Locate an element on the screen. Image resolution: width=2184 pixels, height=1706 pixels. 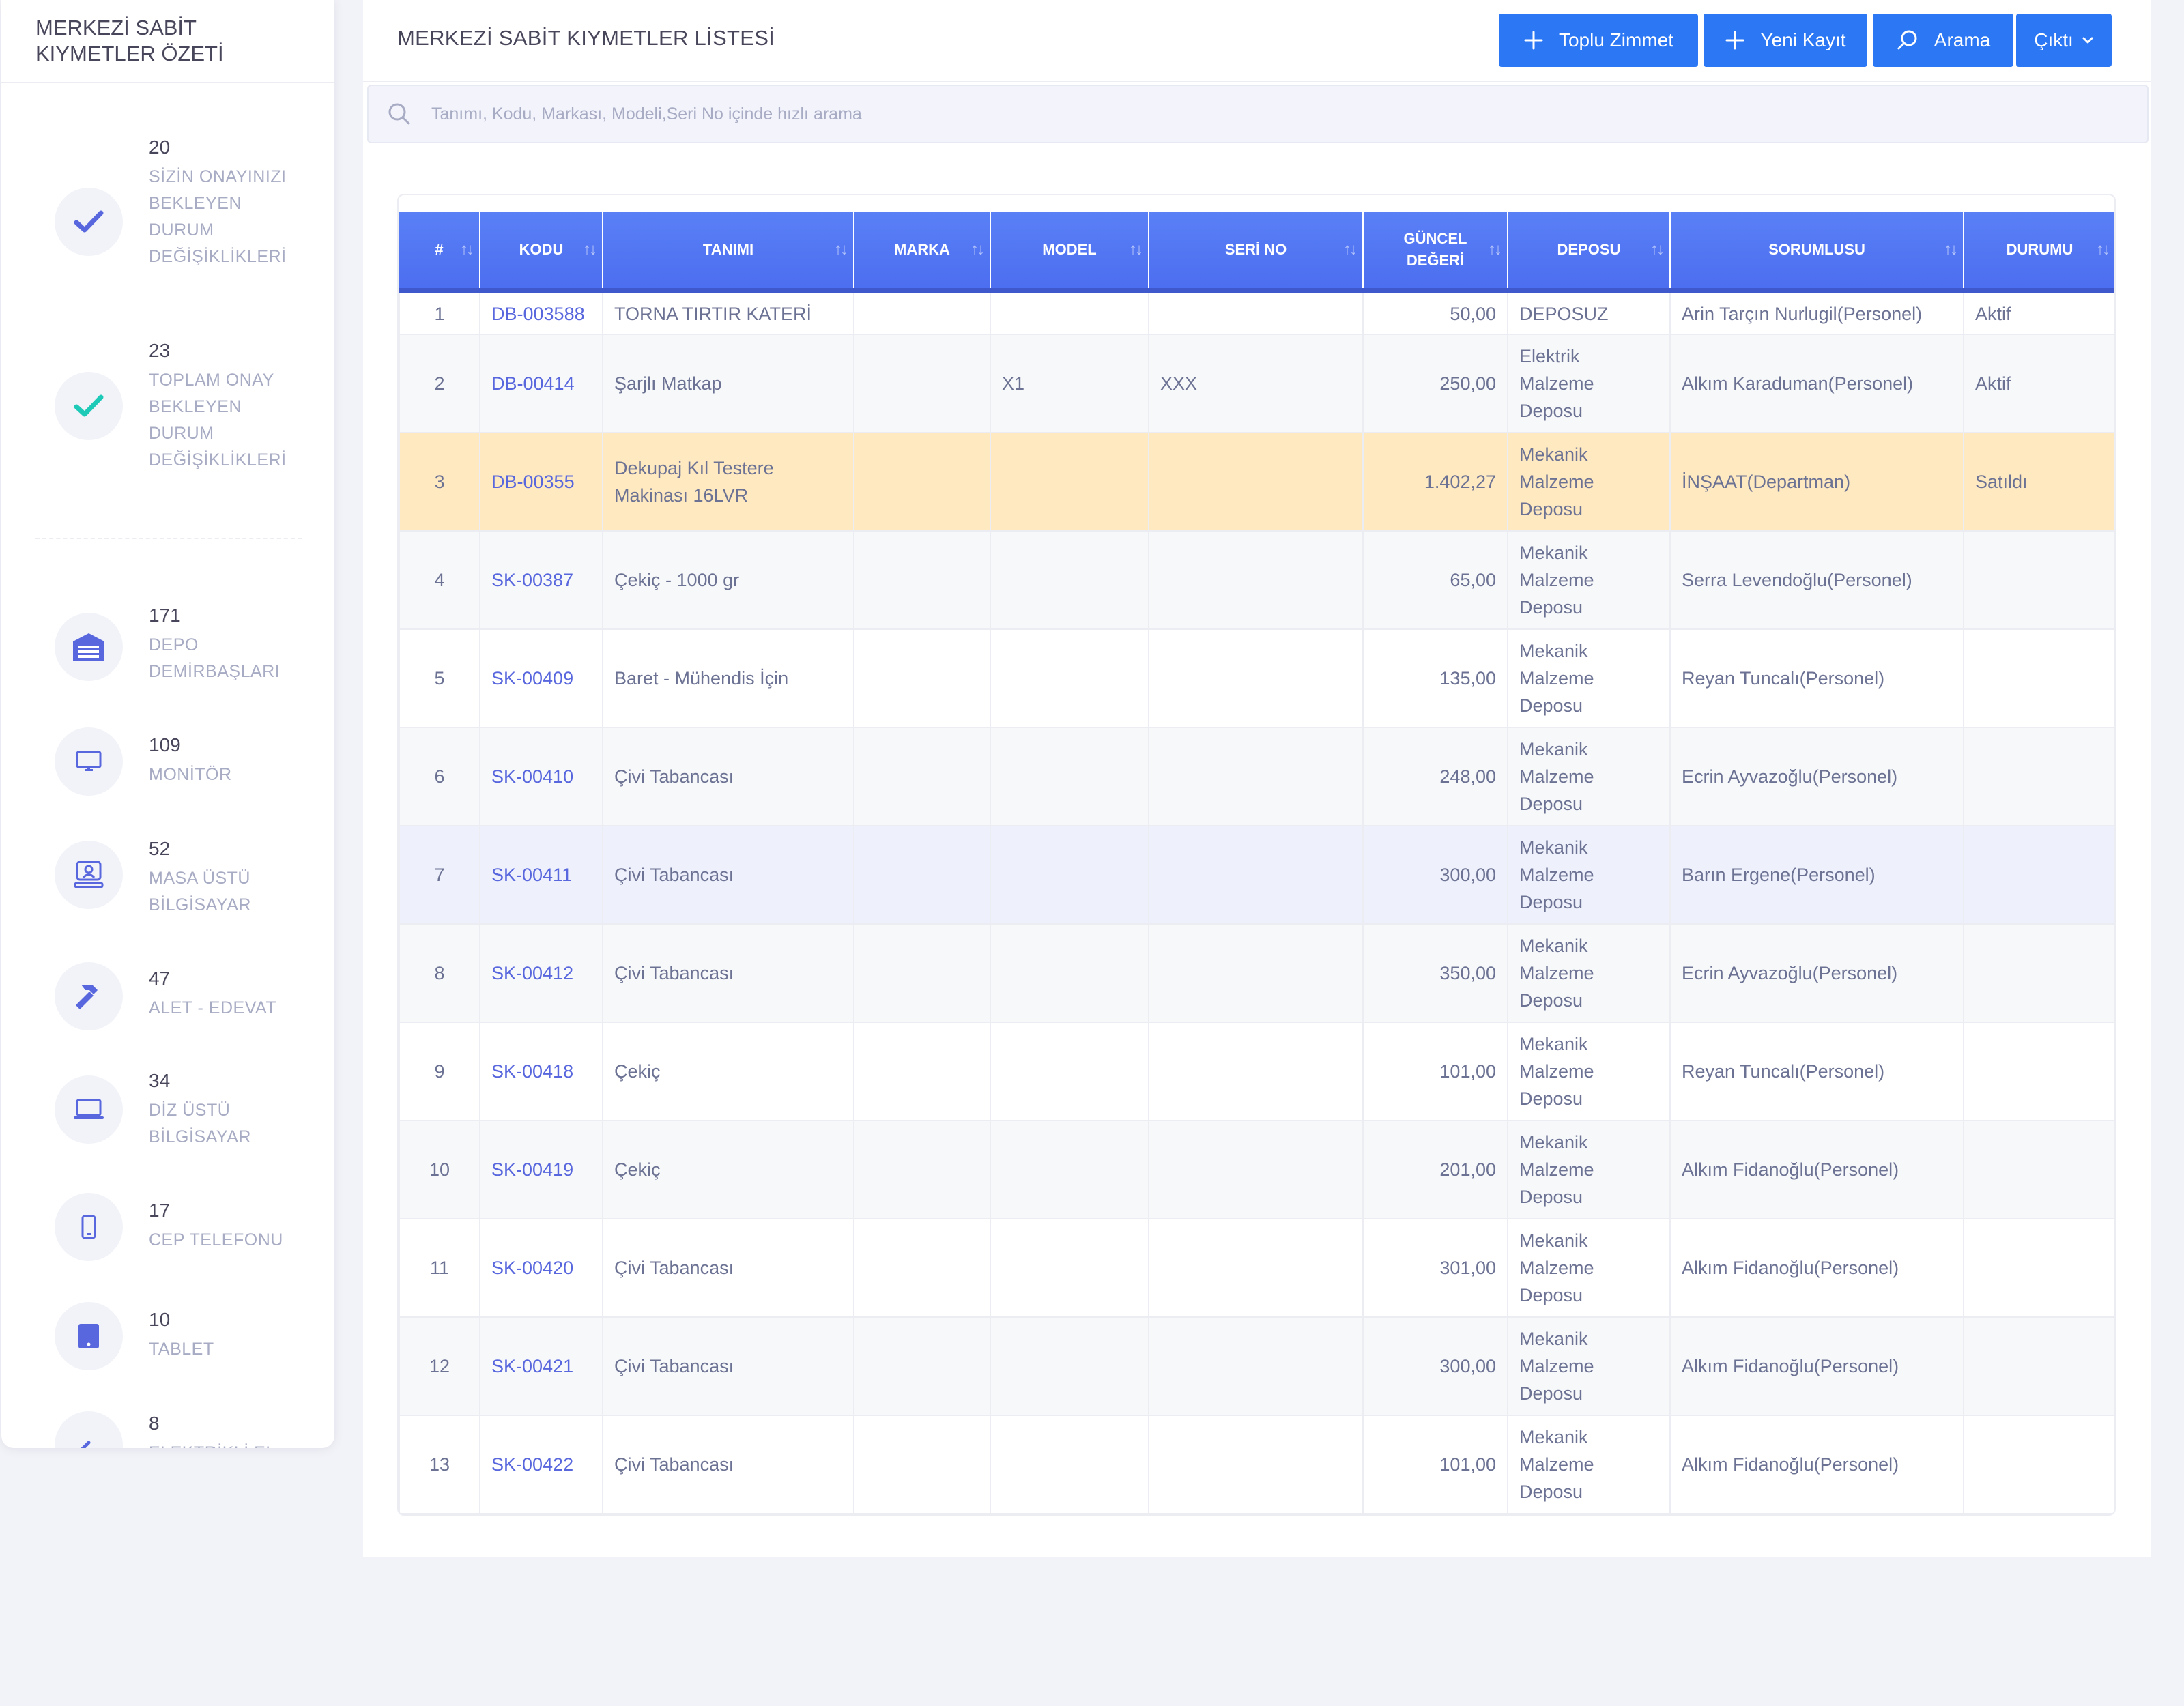
column-header-label: # is located at coordinates (439, 249).